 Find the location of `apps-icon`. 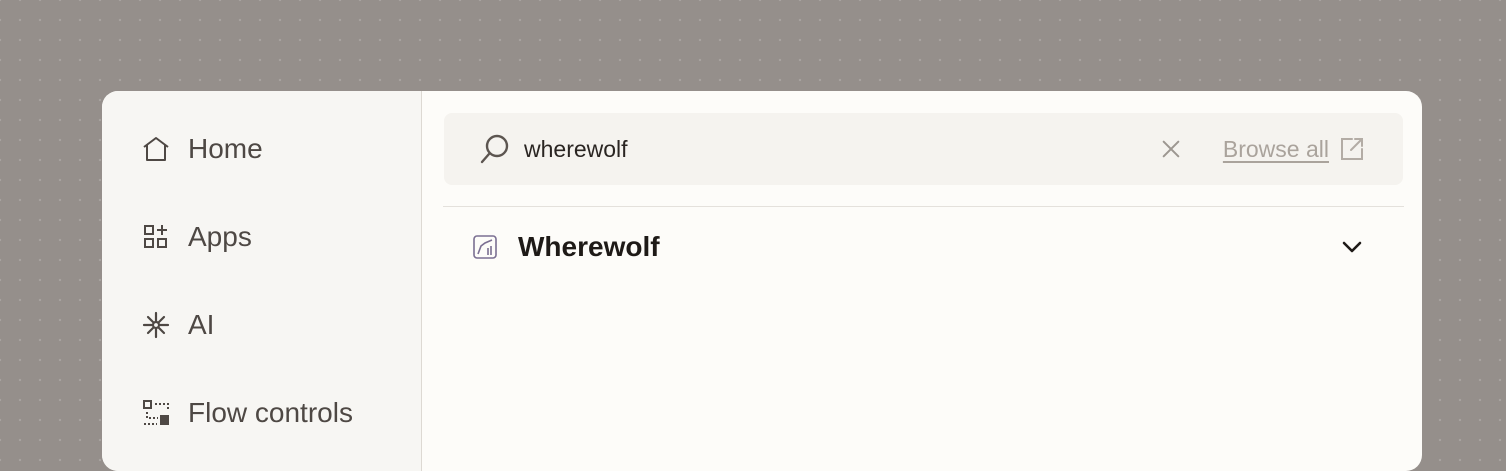

apps-icon is located at coordinates (156, 237).